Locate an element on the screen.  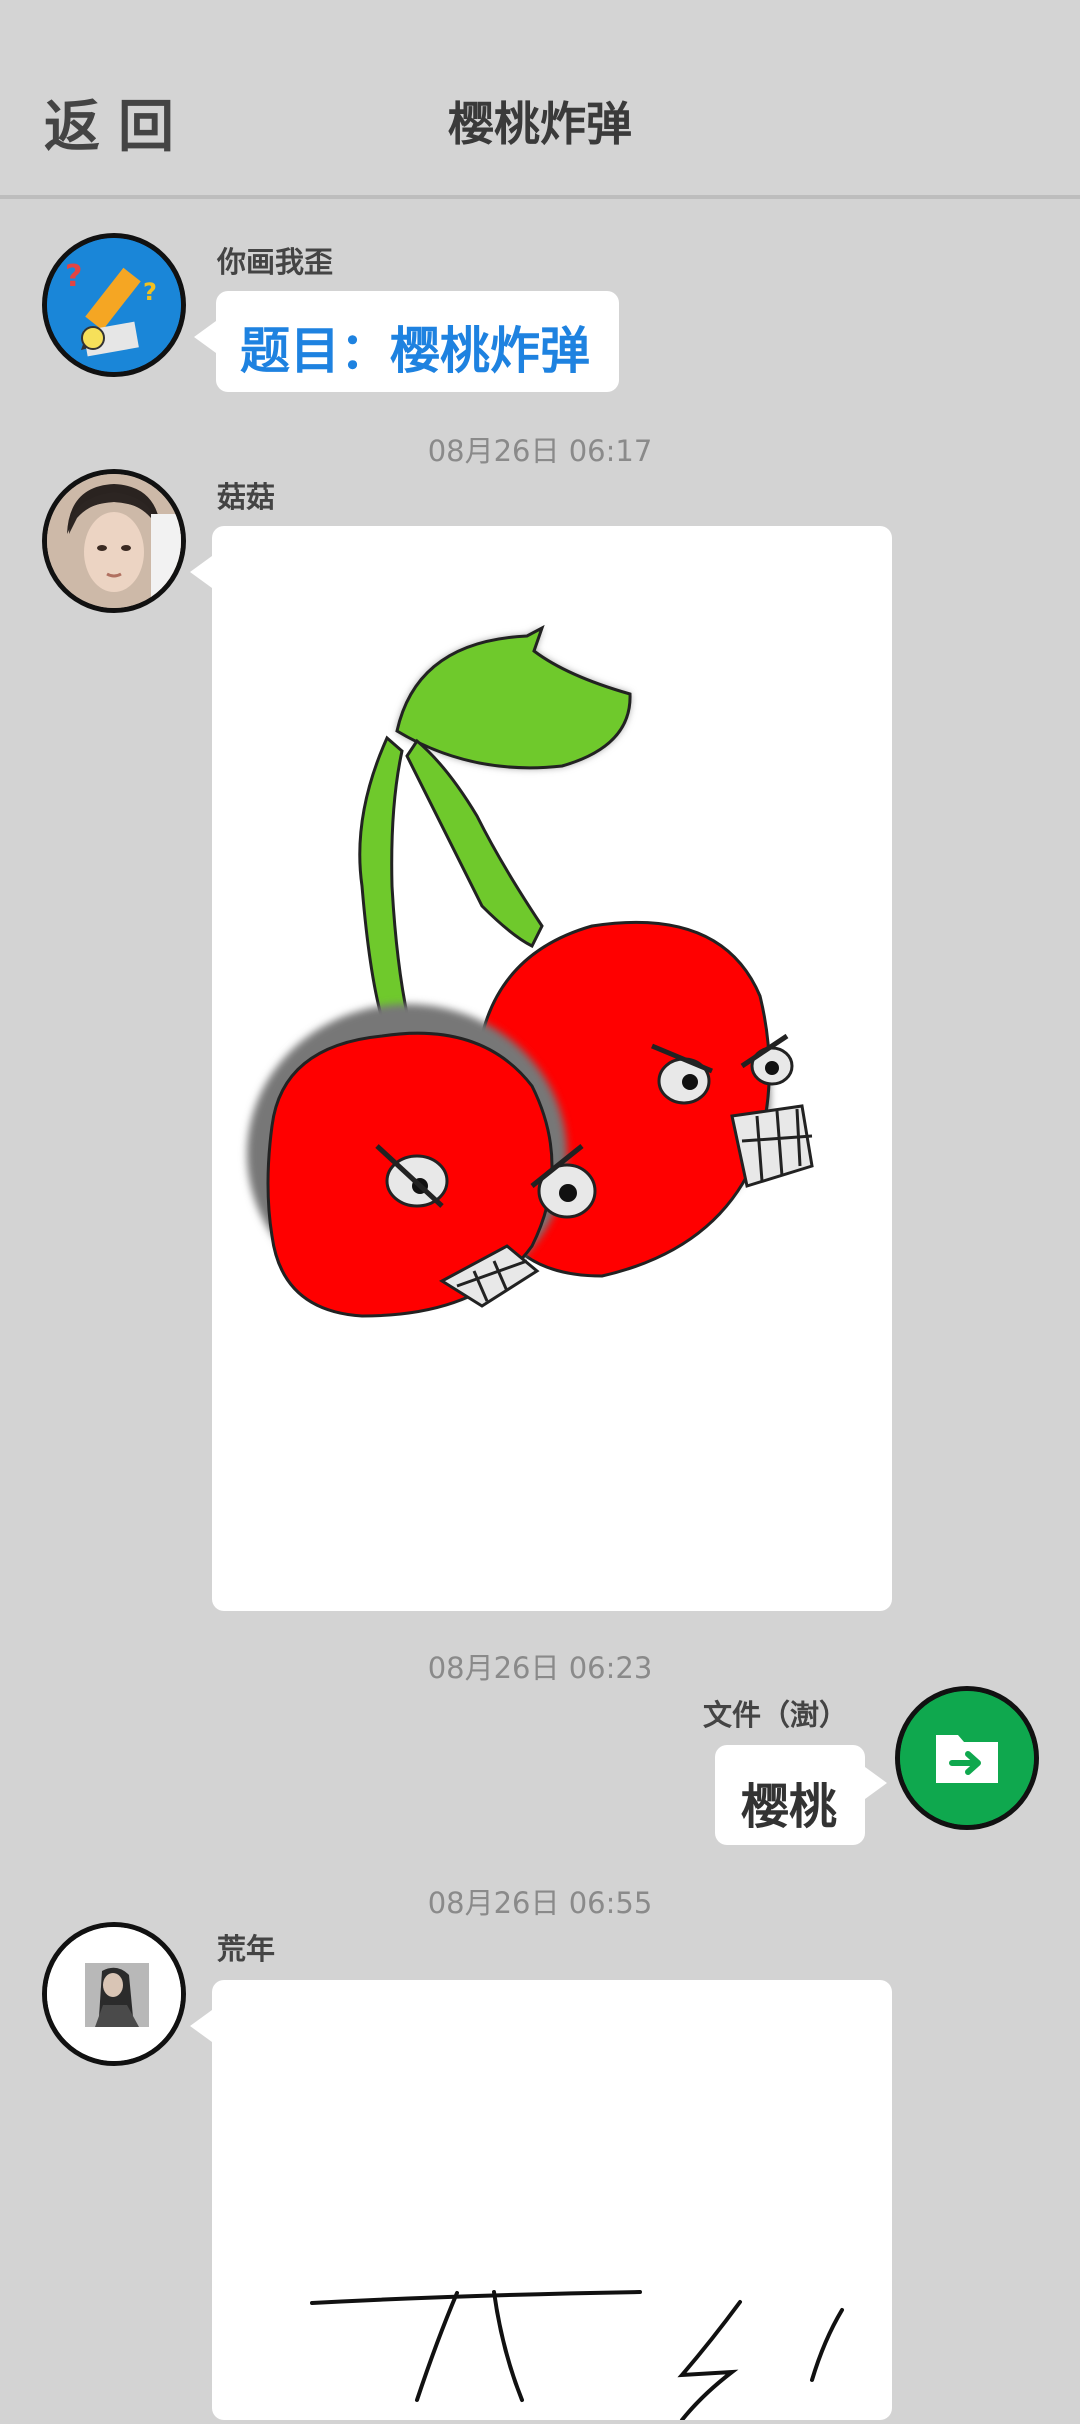
avatar-file-user is located at coordinates (967, 1758).